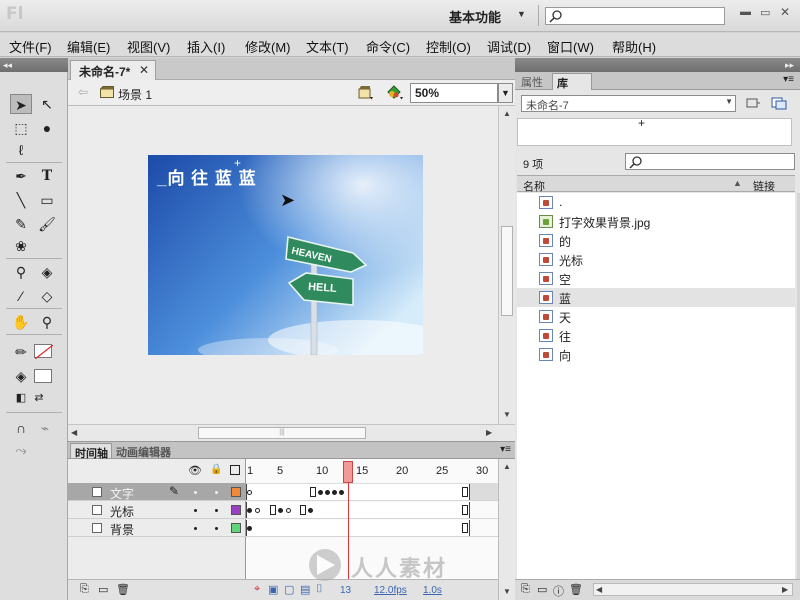  Describe the element at coordinates (216, 469) in the screenshot. I see `lock-icon: 🔒` at that location.